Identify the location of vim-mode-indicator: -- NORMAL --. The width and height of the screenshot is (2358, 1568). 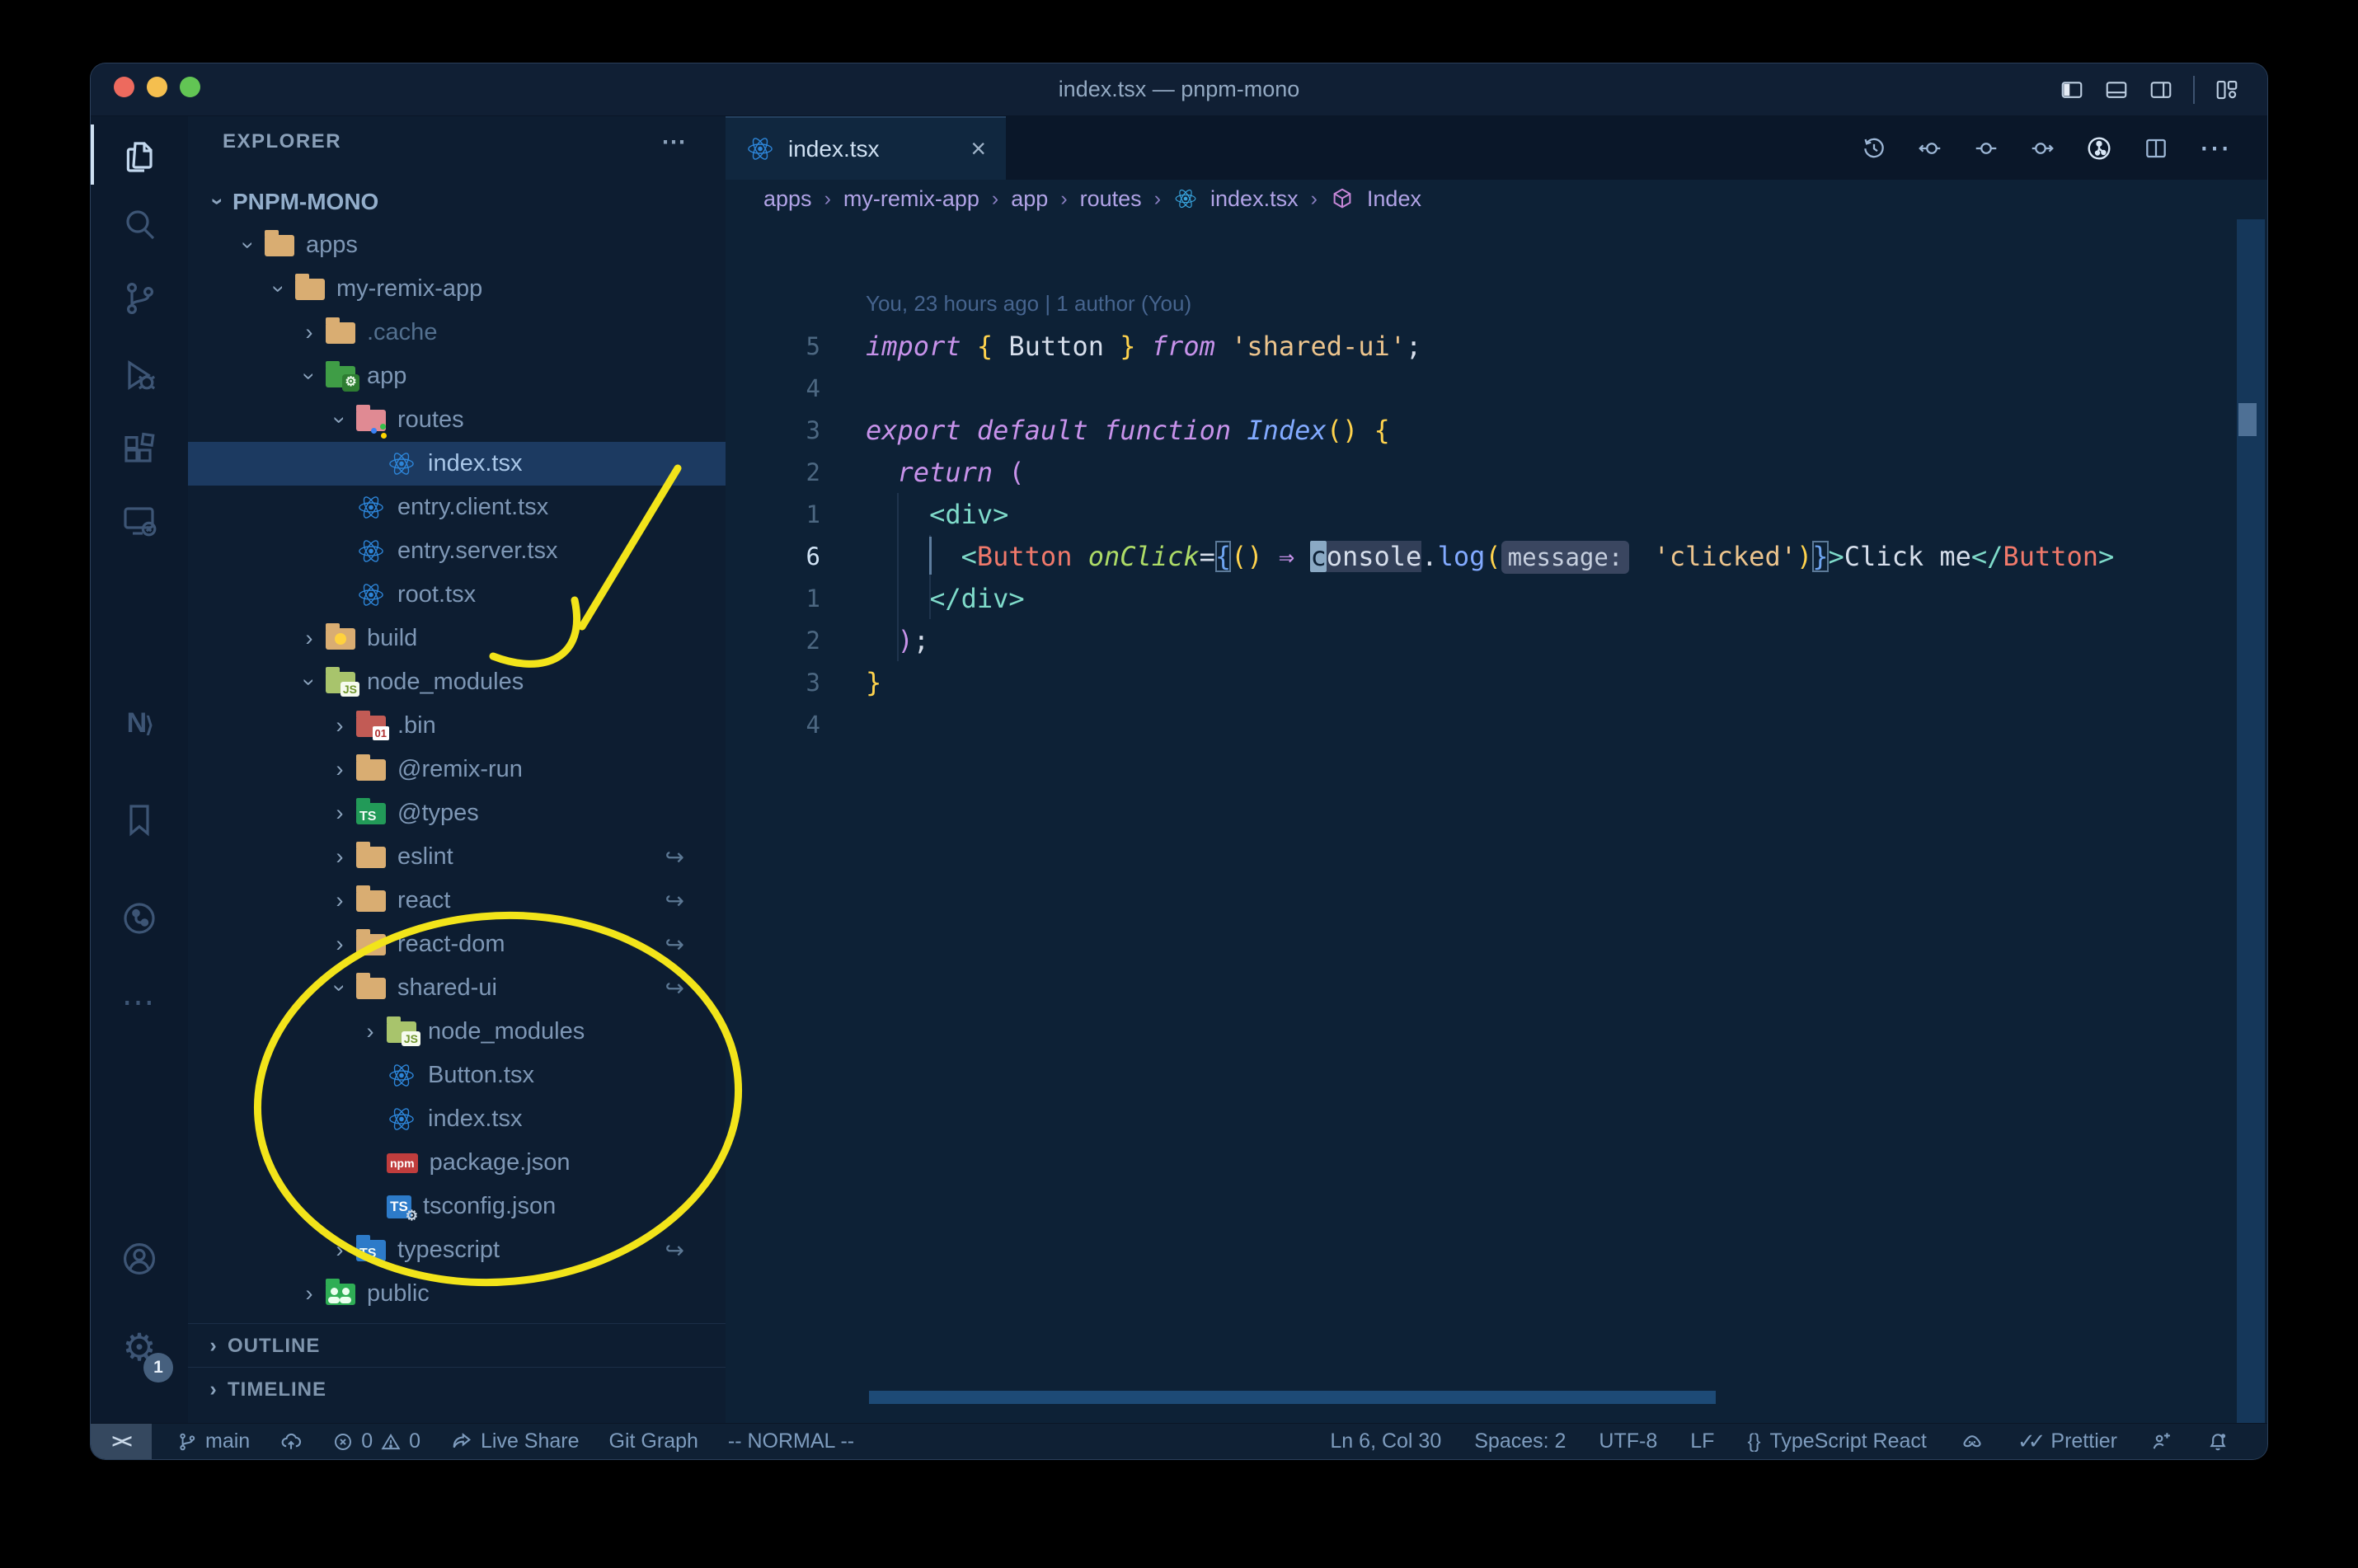
(791, 1441).